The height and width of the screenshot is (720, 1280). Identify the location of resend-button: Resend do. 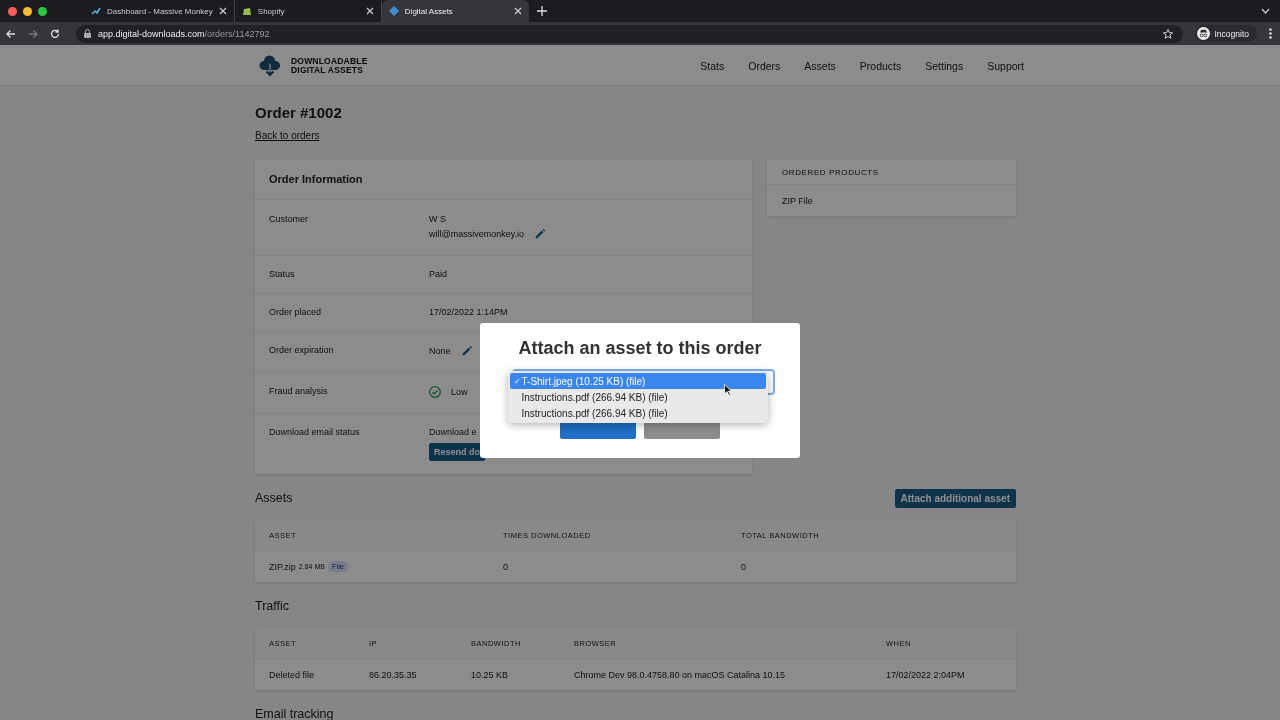
(457, 452).